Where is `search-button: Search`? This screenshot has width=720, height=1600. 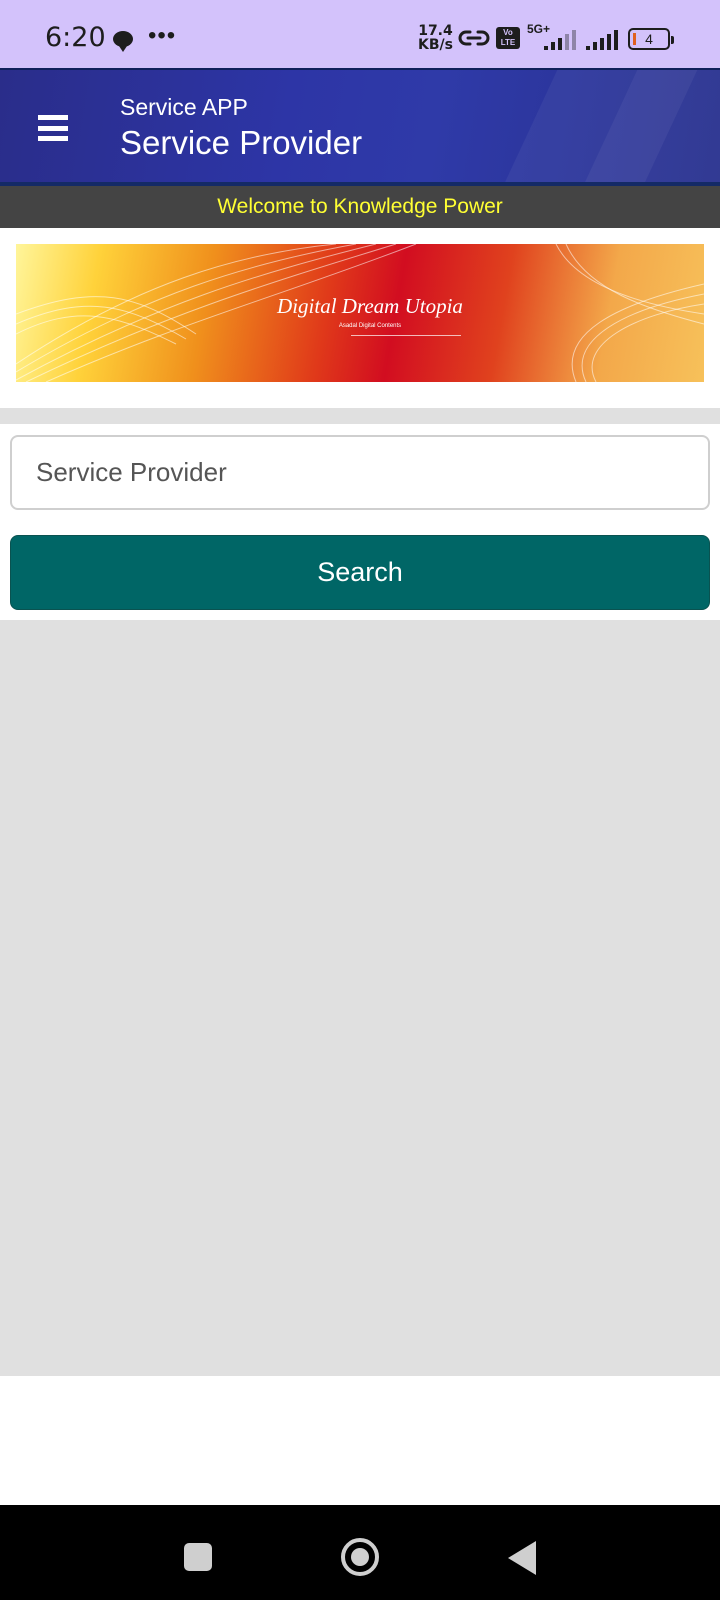 search-button: Search is located at coordinates (360, 572).